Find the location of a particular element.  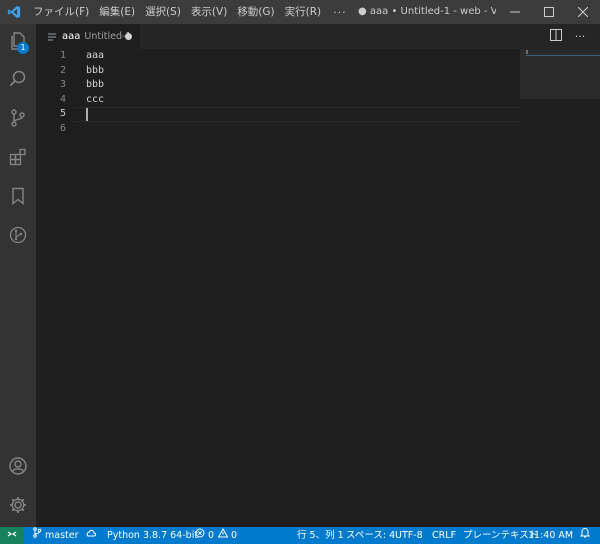

explorer-button: 1 is located at coordinates (18, 42).